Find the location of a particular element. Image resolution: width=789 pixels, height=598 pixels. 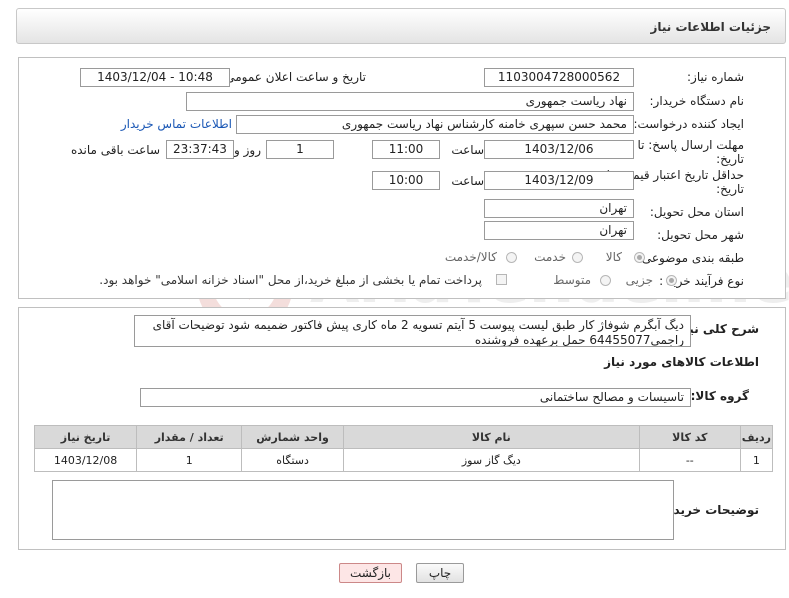

price-validity-time-label: ساعت is located at coordinates (467, 181).